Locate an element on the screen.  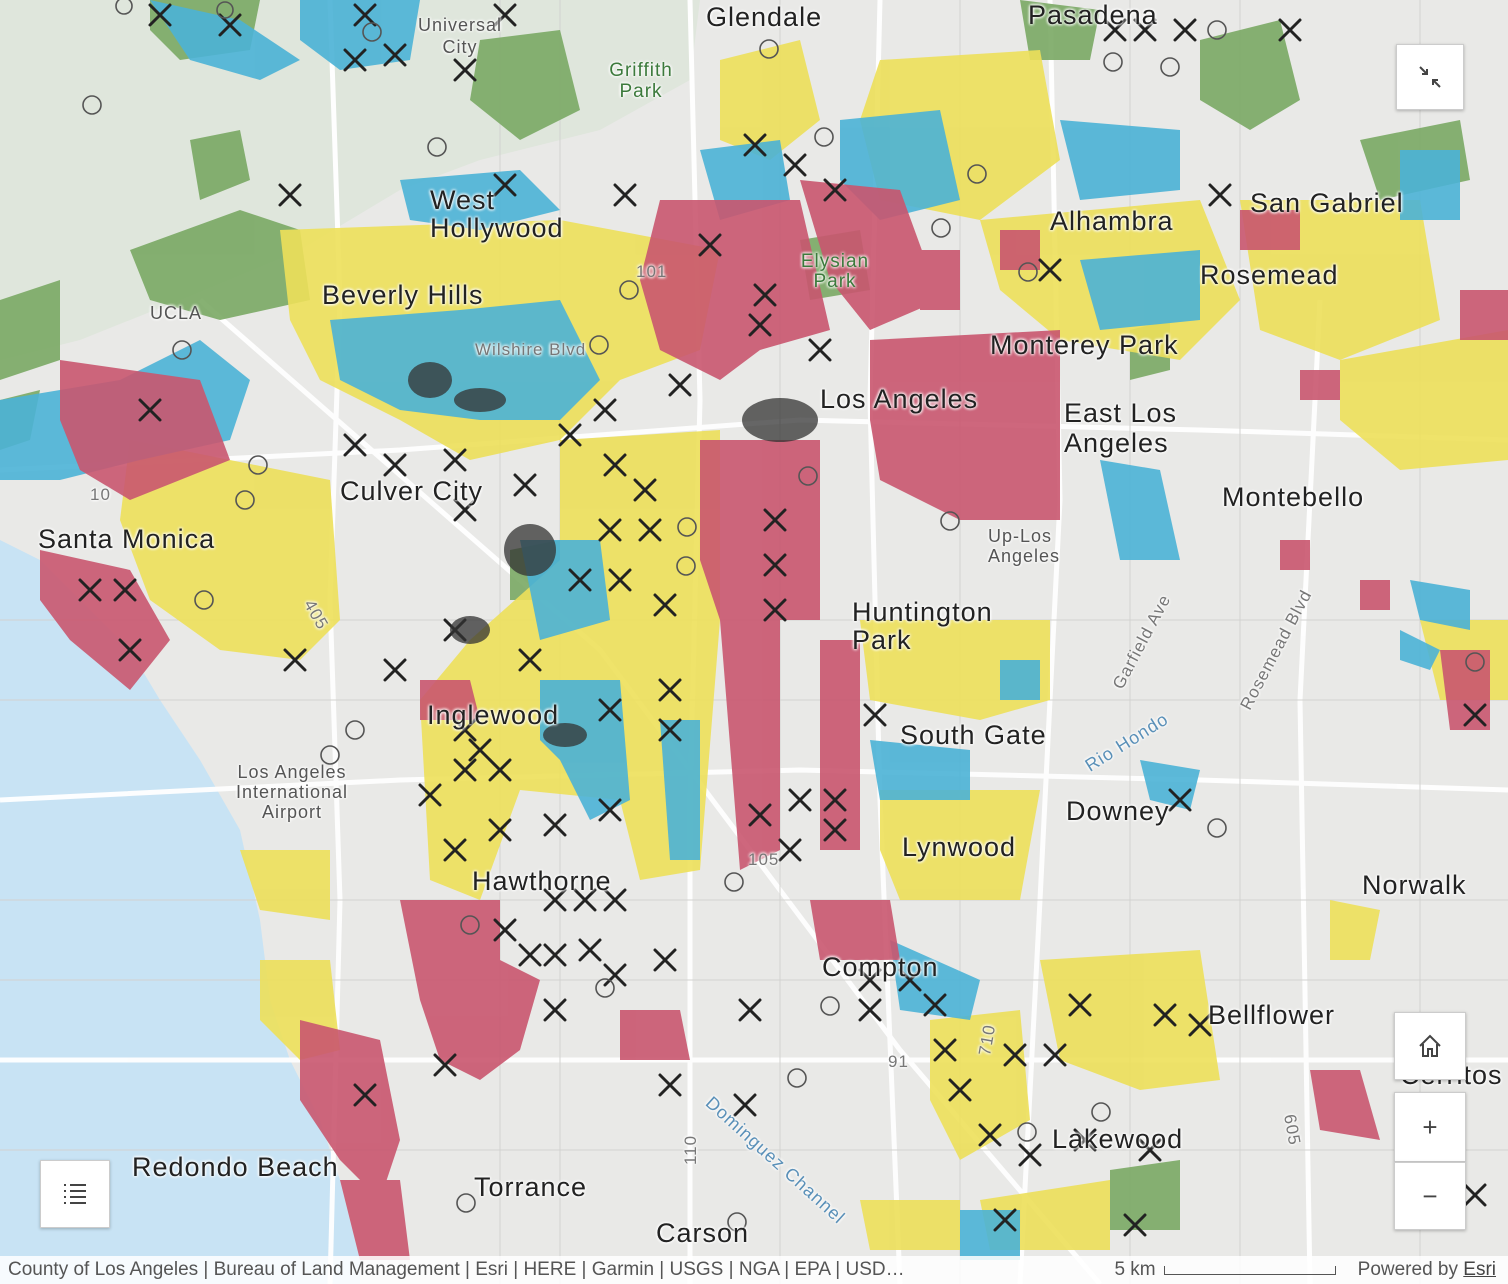
place-label-norwalk: Norwalk is located at coordinates (1414, 885).